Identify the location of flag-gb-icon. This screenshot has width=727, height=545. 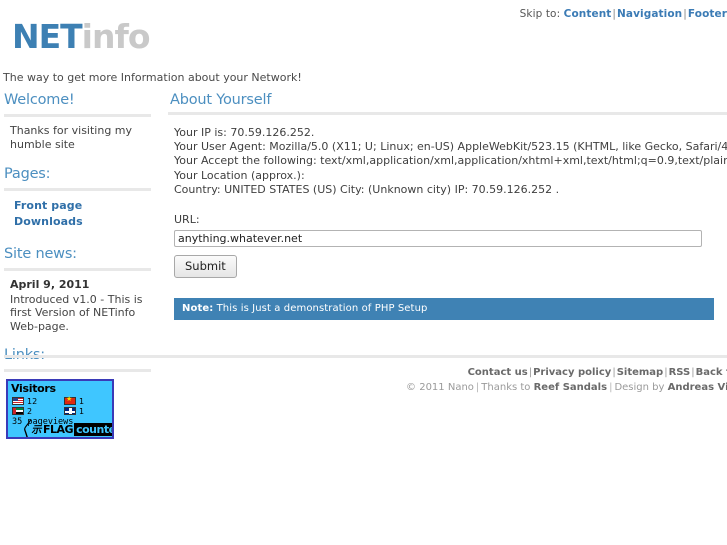
(70, 411).